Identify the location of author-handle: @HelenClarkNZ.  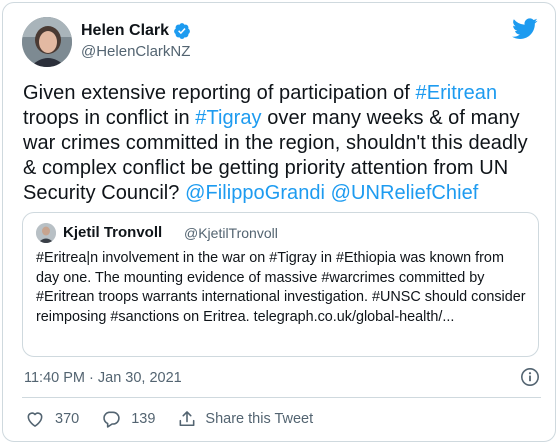
(135, 51).